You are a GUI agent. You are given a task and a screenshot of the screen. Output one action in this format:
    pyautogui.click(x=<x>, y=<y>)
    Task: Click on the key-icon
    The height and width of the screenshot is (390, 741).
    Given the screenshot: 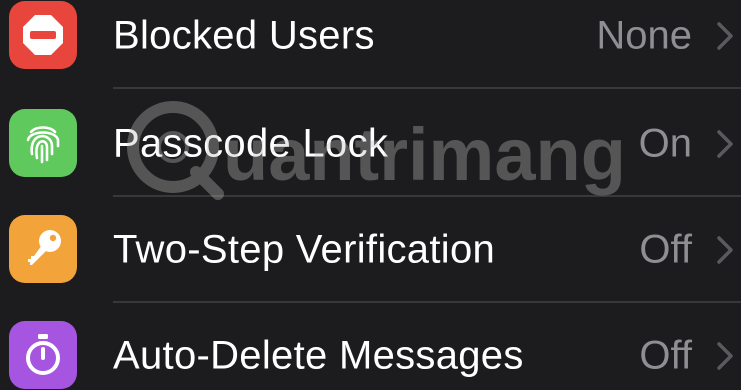 What is the action you would take?
    pyautogui.click(x=43, y=249)
    